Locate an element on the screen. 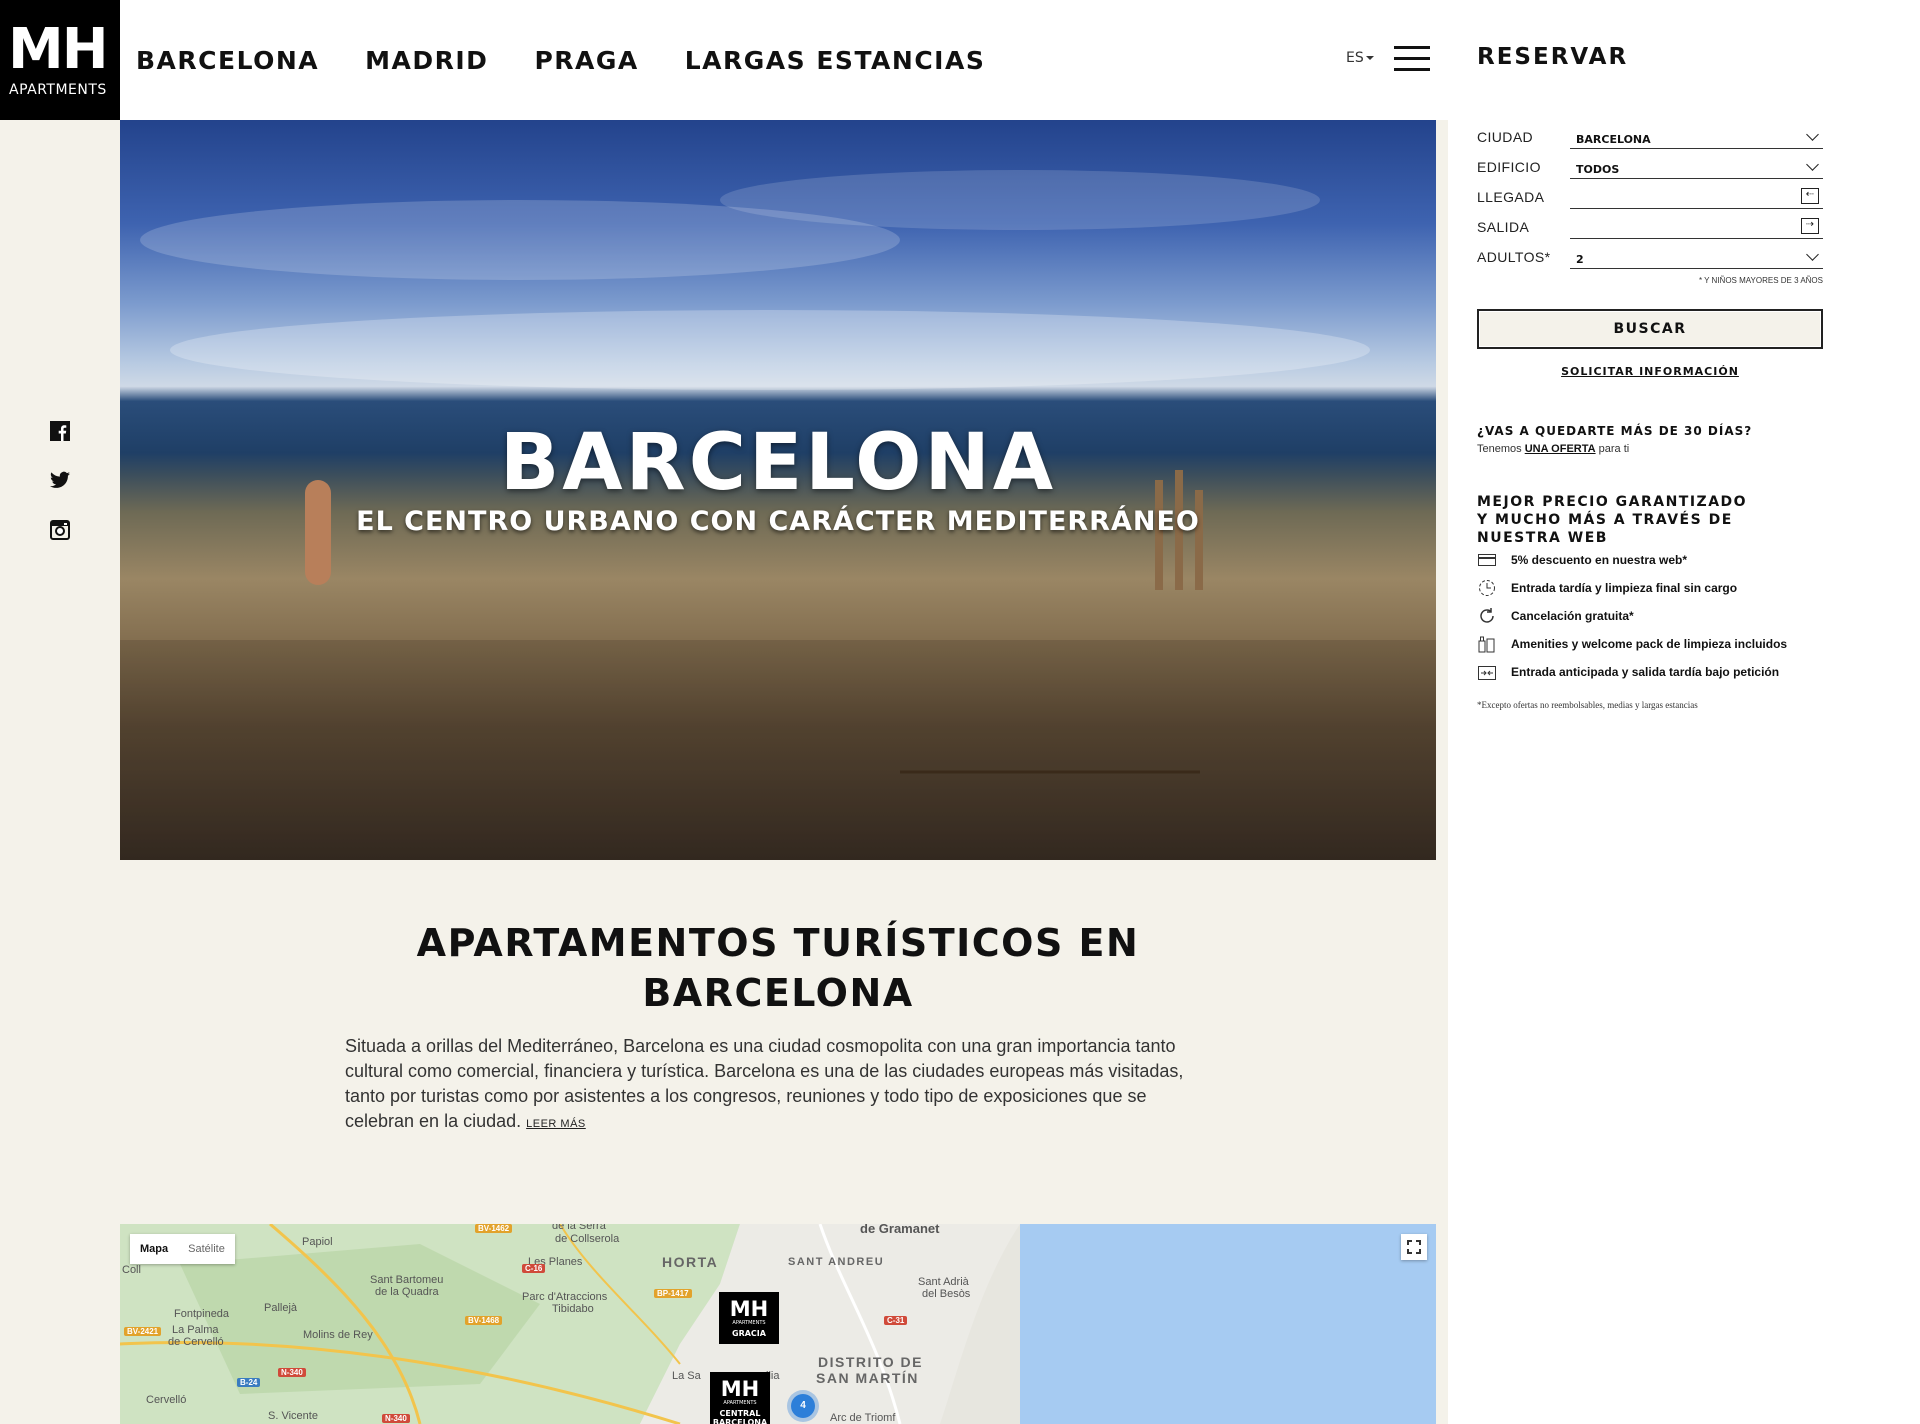 Image resolution: width=1920 pixels, height=1424 pixels. logo-mark: MH is located at coordinates (58, 49).